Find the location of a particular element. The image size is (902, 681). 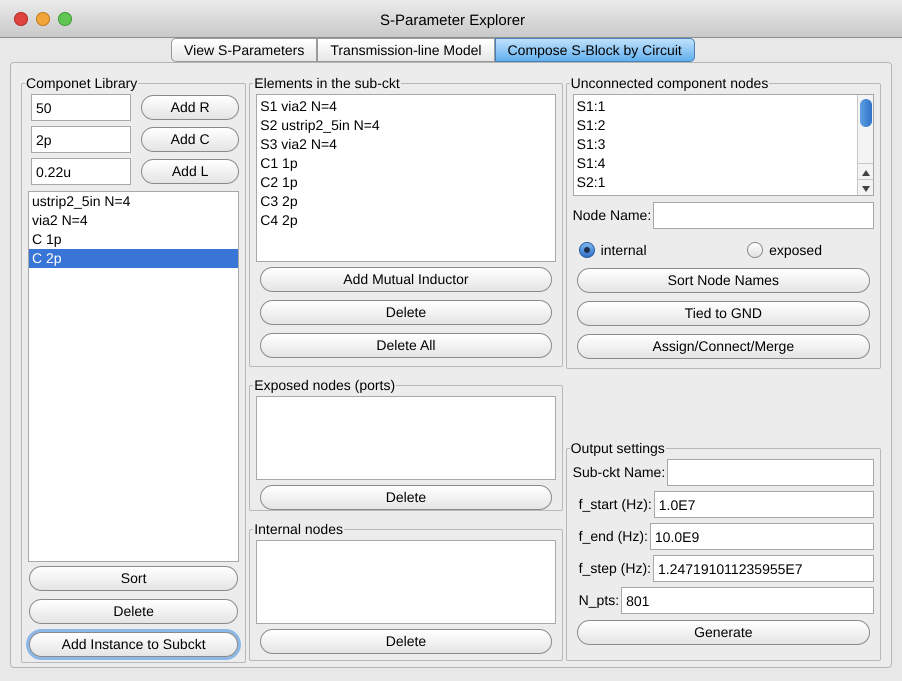

list-item: C 2p is located at coordinates (133, 258).